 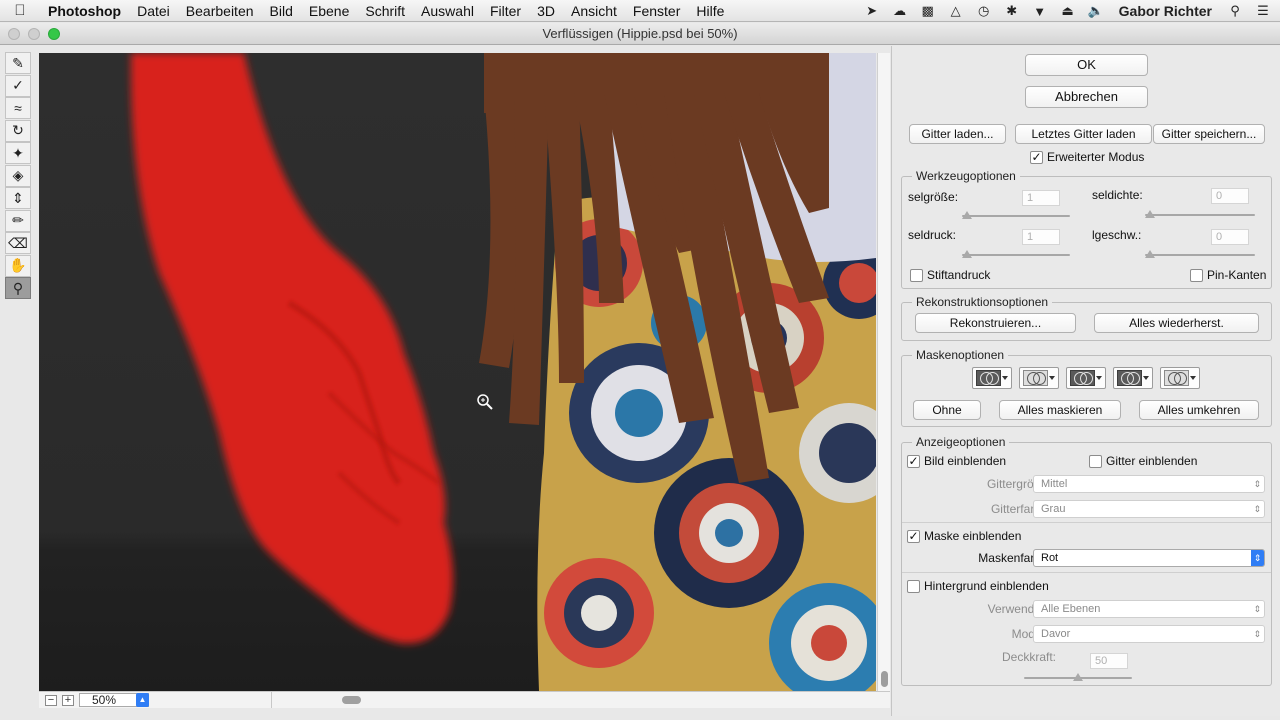 What do you see at coordinates (1035, 378) in the screenshot?
I see `mask-add-icon` at bounding box center [1035, 378].